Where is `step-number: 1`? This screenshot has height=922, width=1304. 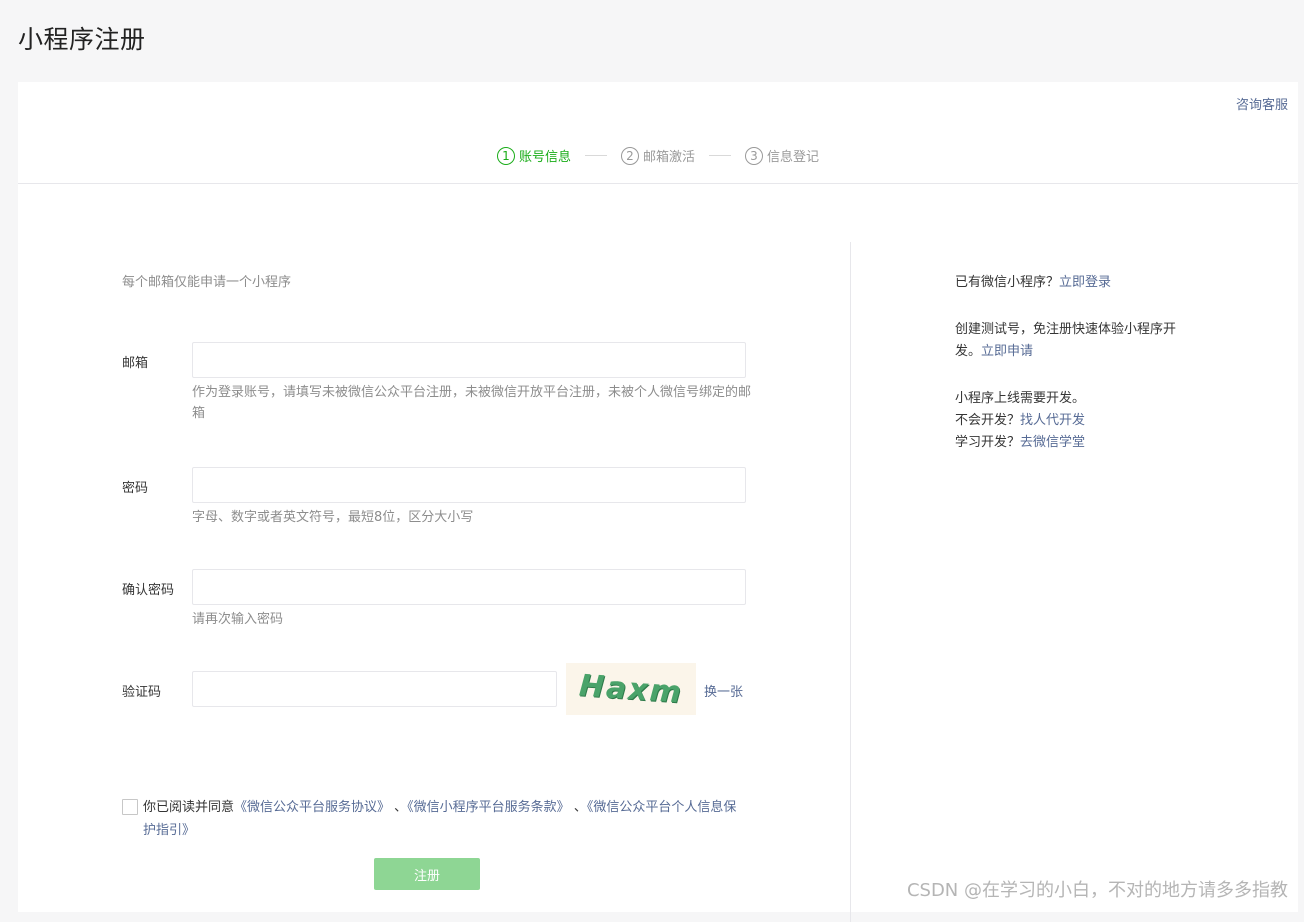
step-number: 1 is located at coordinates (506, 156).